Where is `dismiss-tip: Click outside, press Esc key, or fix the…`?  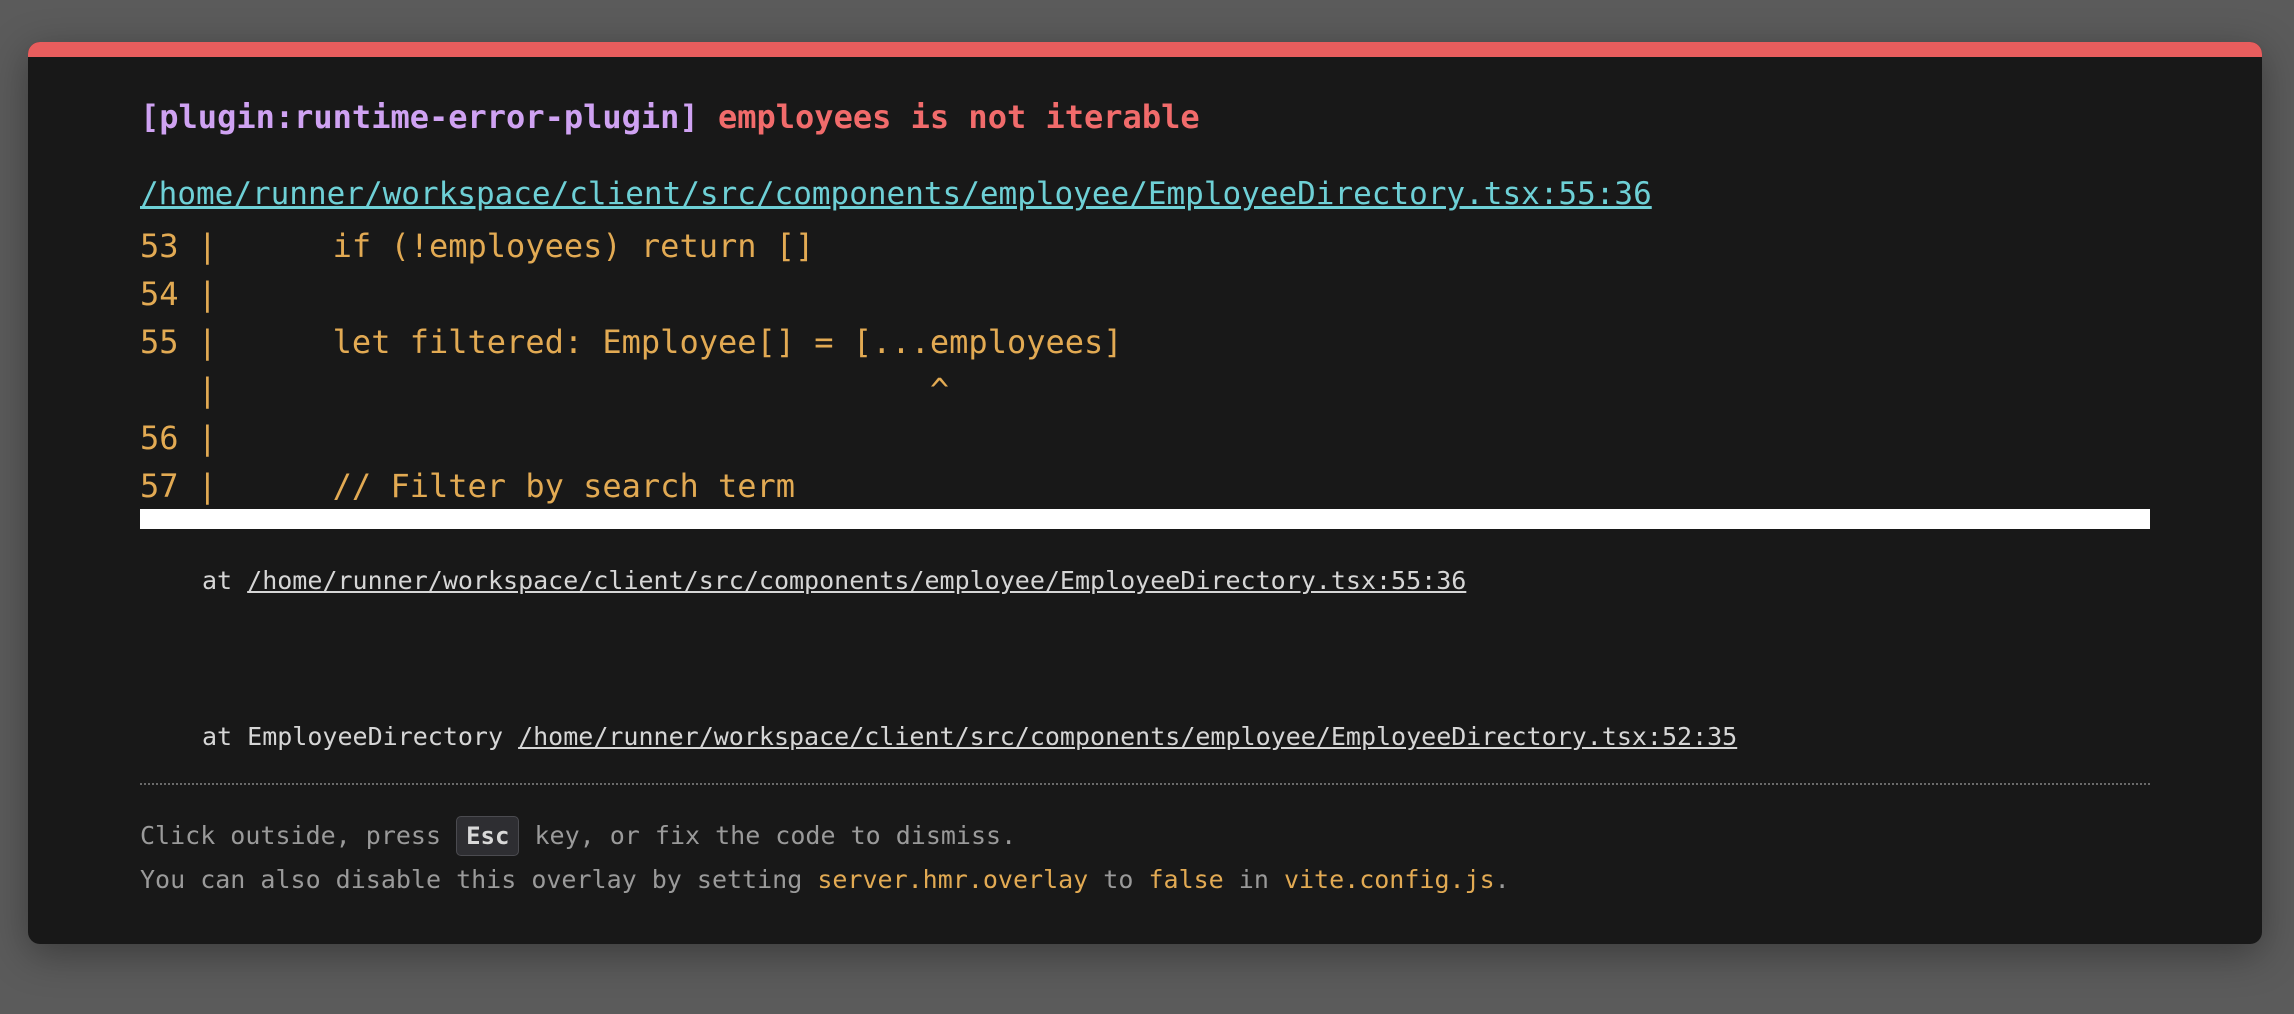
dismiss-tip: Click outside, press Esc key, or fix the… is located at coordinates (578, 836).